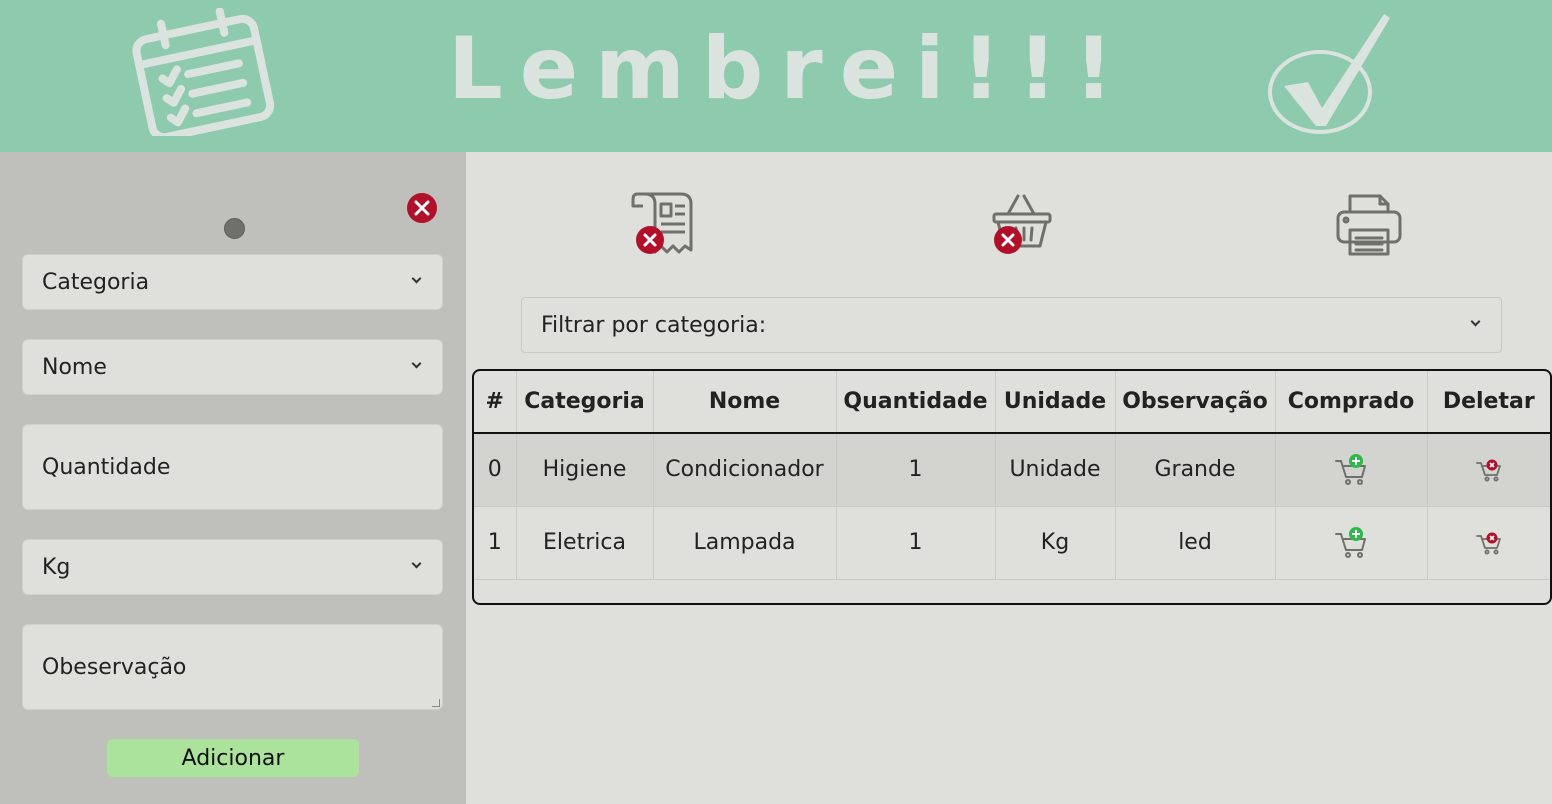 This screenshot has height=804, width=1552. I want to click on column-header-category: Categoria, so click(584, 402).